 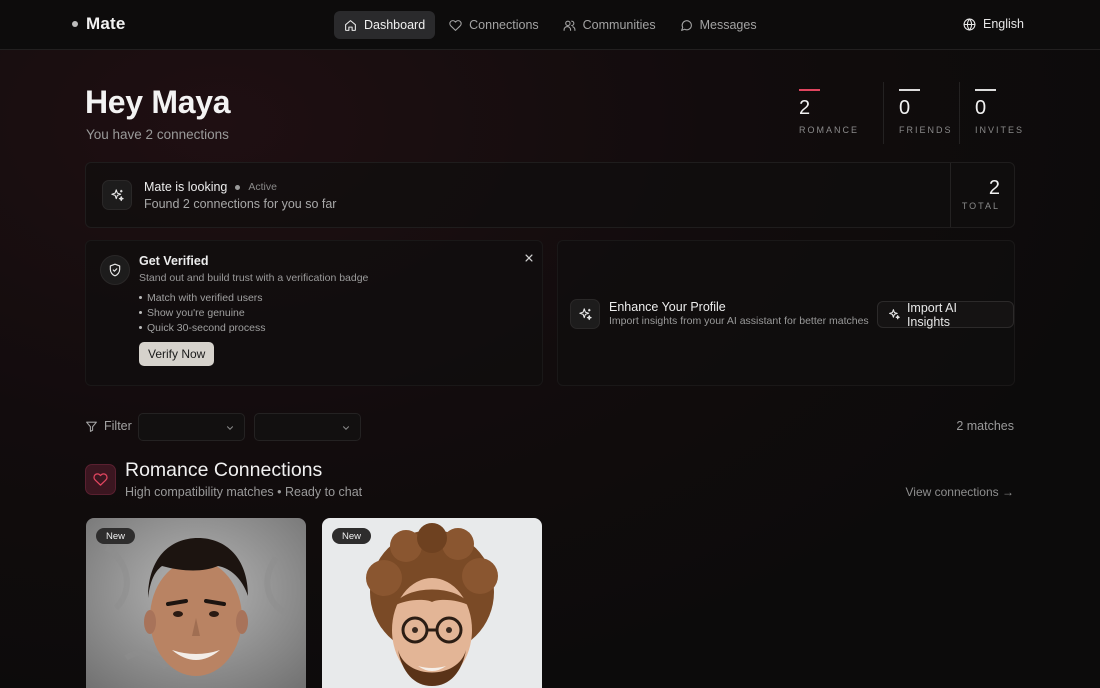 I want to click on looking-title-row: Mate is looking Active, so click(x=210, y=187).